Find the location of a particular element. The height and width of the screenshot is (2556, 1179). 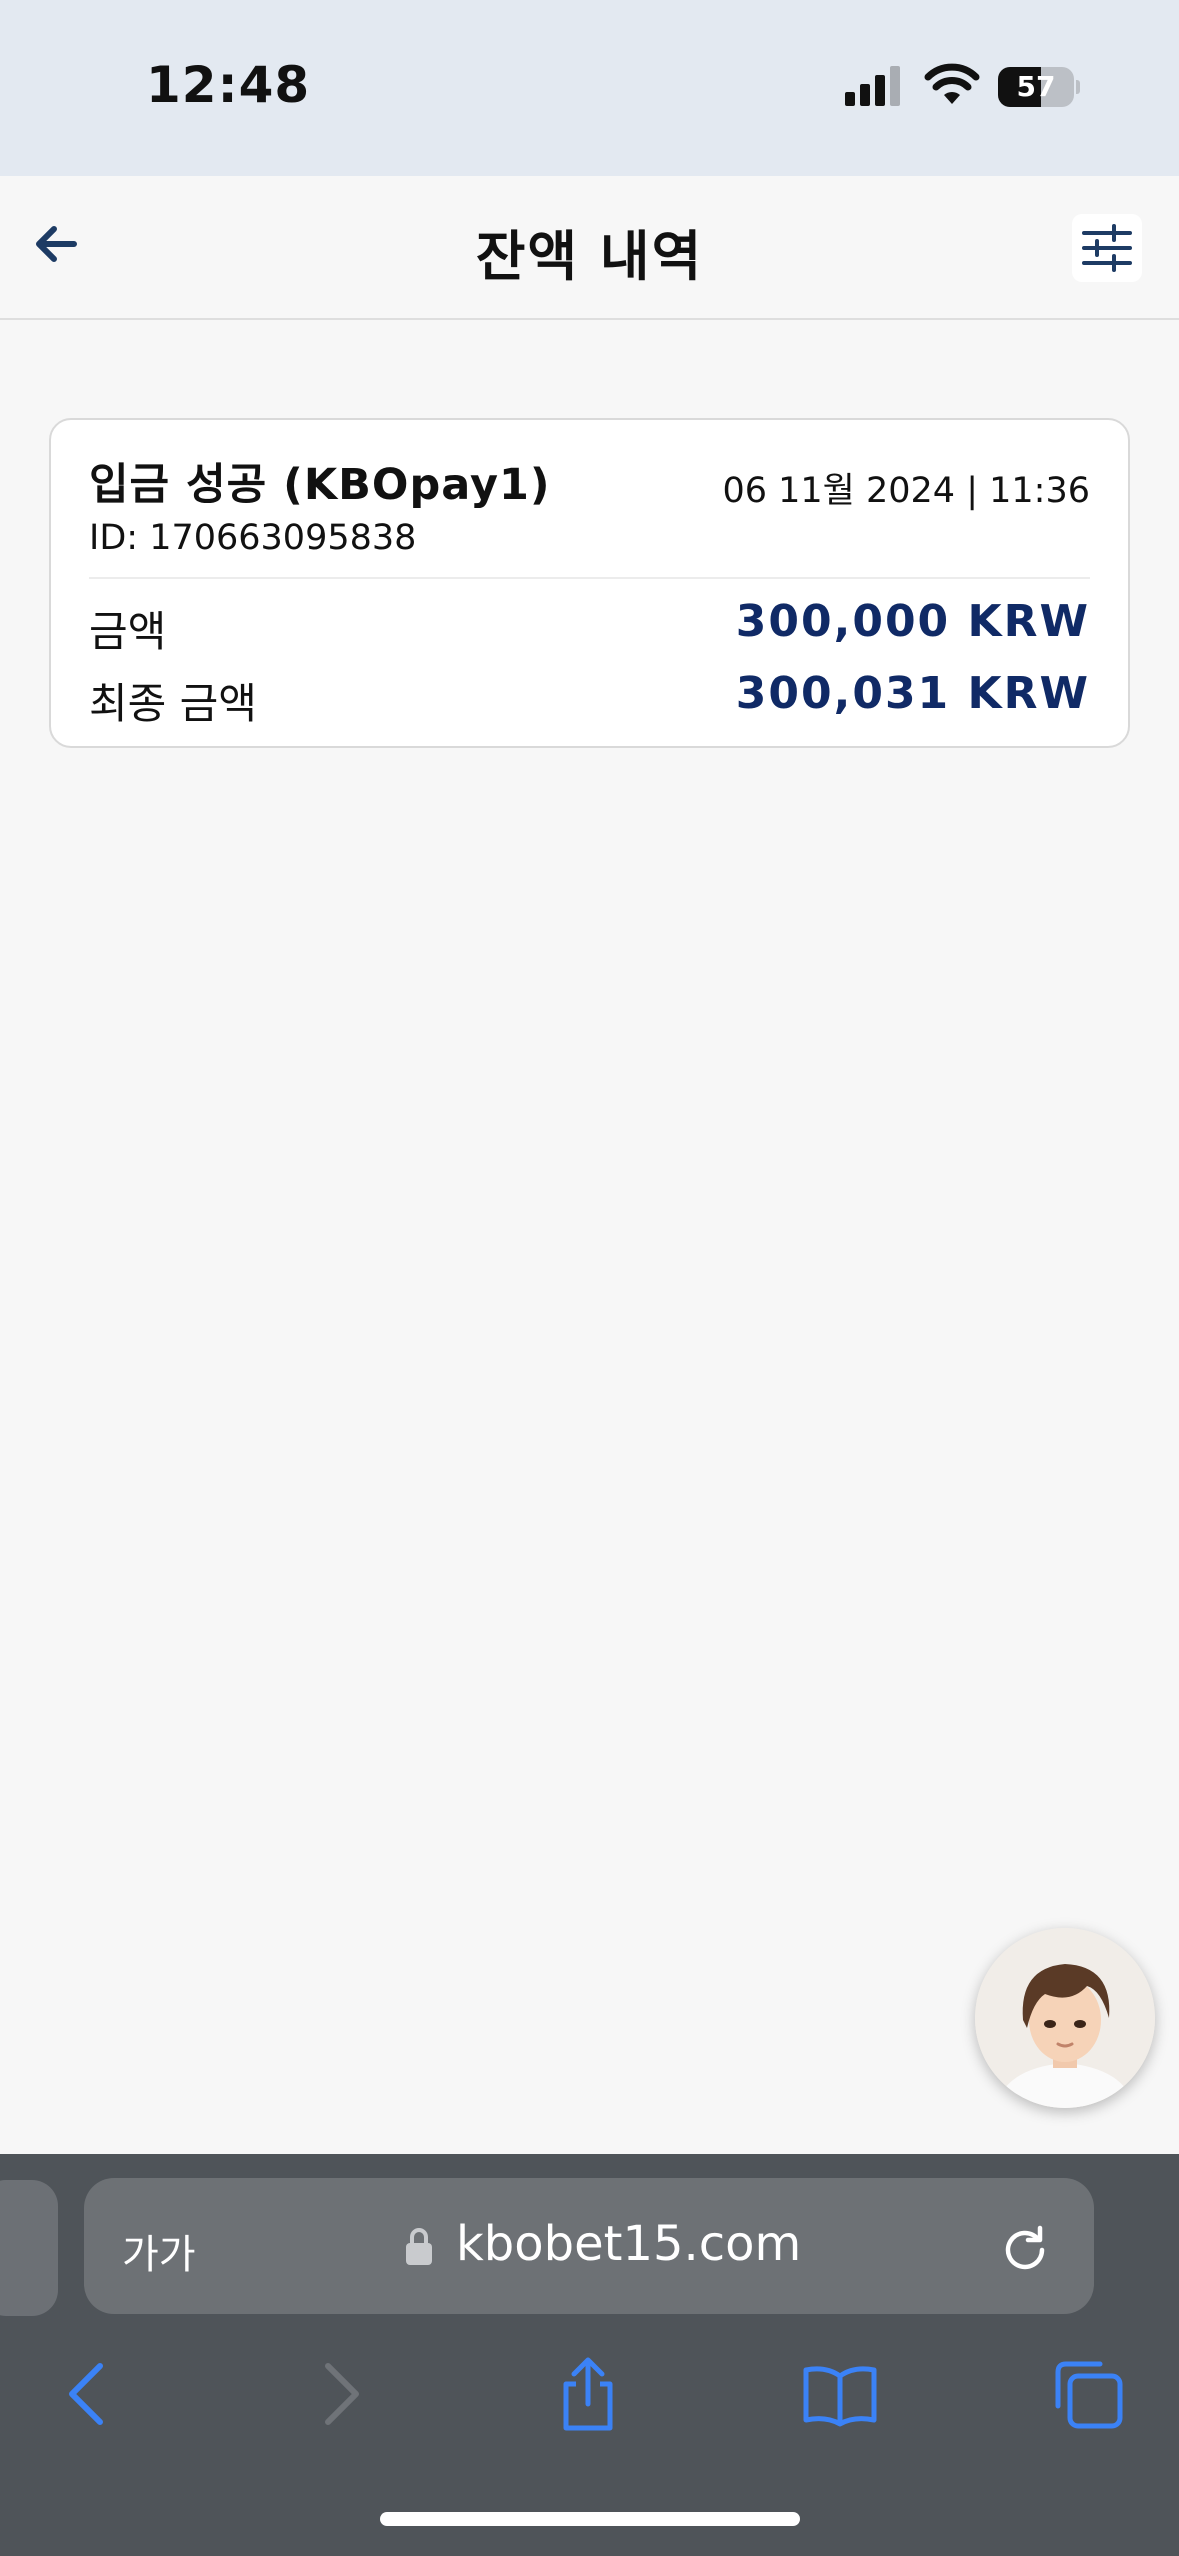

transaction-id: ID: 170663095838 is located at coordinates (252, 538).